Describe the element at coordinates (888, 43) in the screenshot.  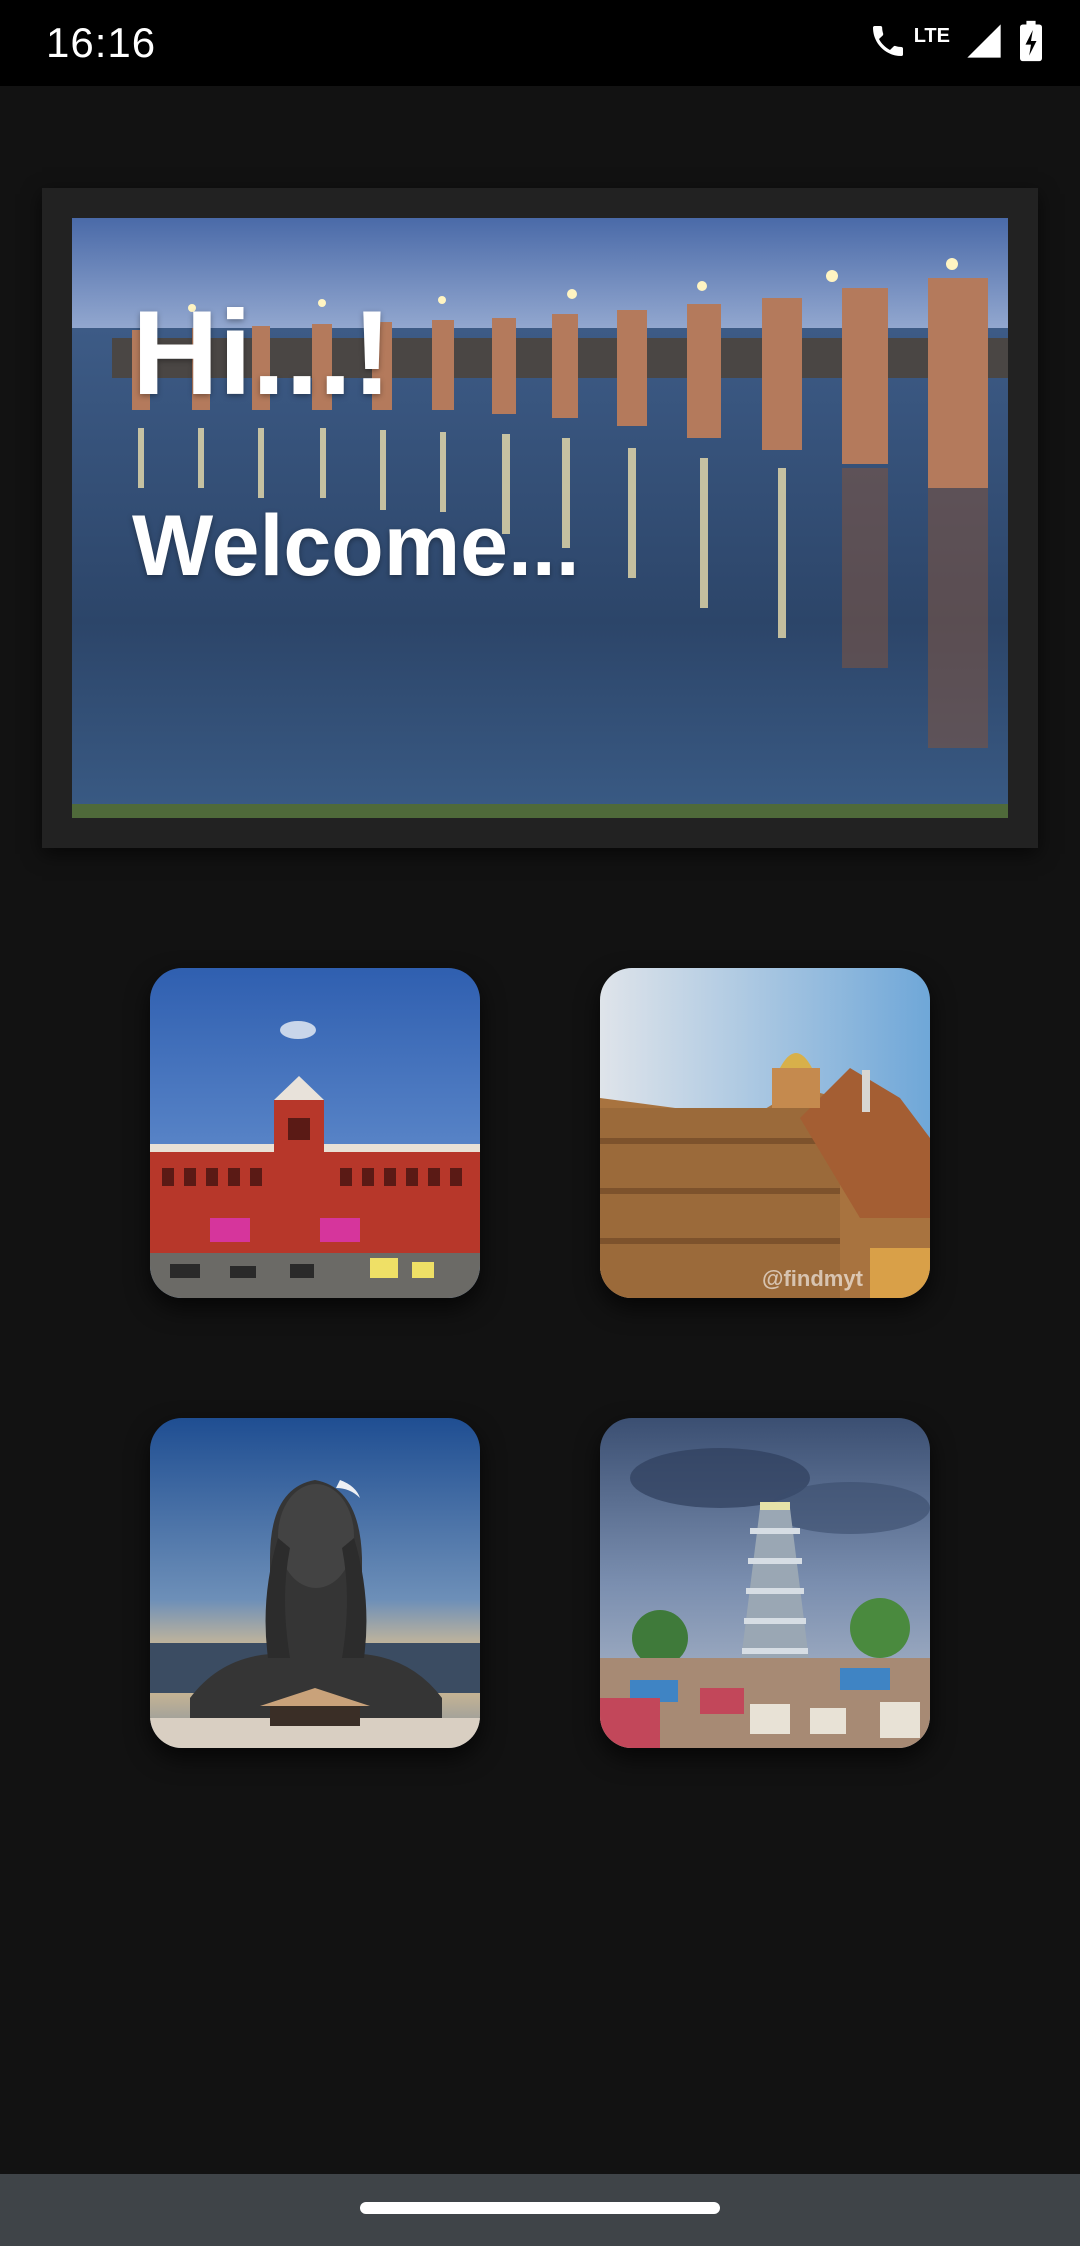
I see `call-icon` at that location.